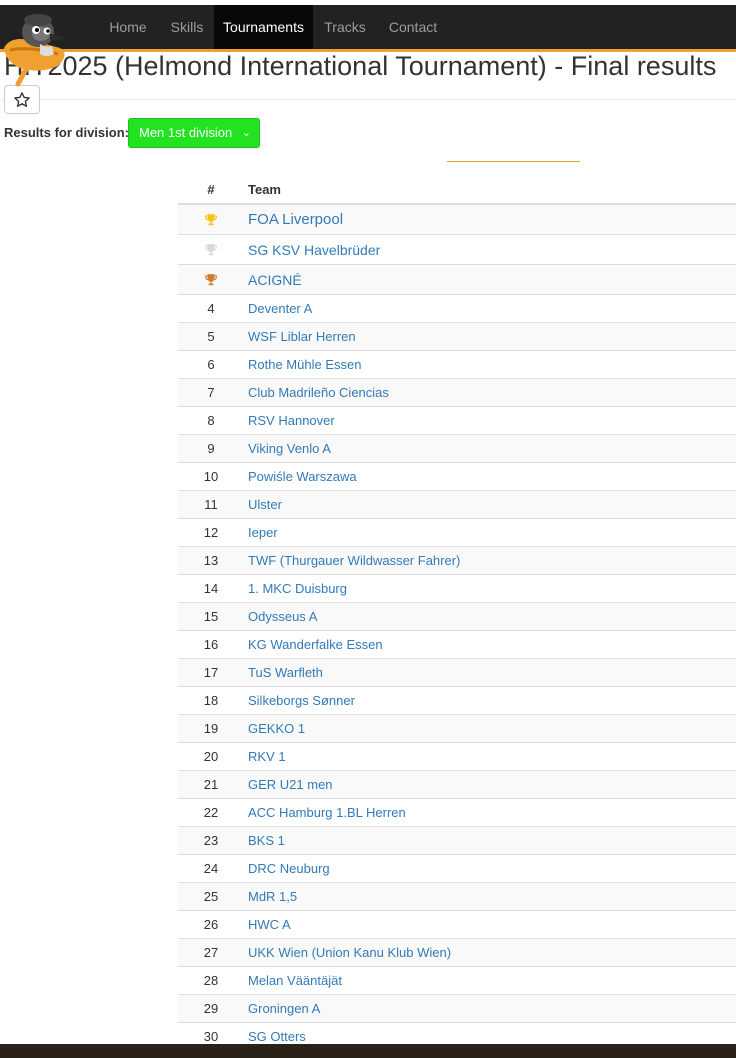 The width and height of the screenshot is (736, 1058). What do you see at coordinates (211, 560) in the screenshot?
I see `rank-cell: 13` at bounding box center [211, 560].